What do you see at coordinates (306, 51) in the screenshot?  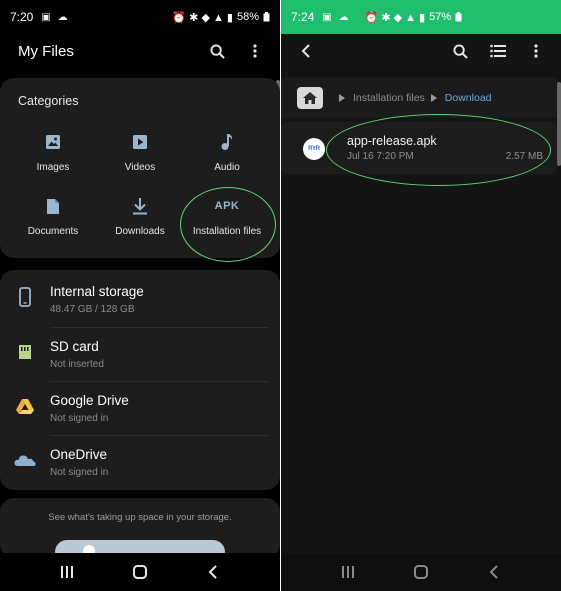 I see `back-arrow-icon` at bounding box center [306, 51].